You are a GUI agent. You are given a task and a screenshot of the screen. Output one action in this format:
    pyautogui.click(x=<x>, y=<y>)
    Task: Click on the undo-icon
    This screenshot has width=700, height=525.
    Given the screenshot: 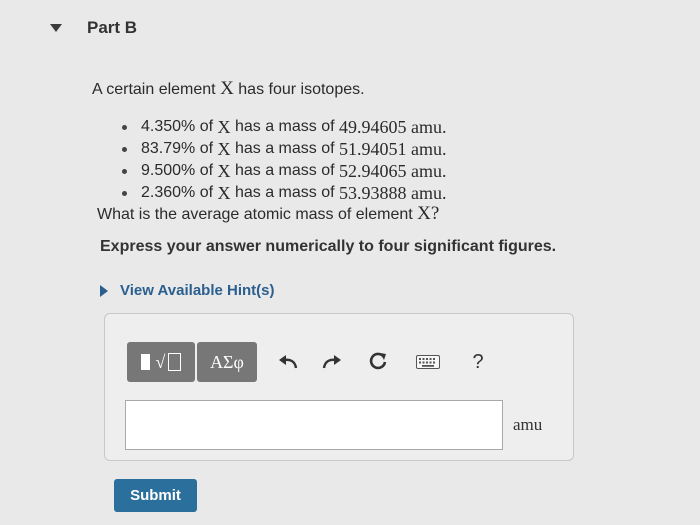 What is the action you would take?
    pyautogui.click(x=288, y=362)
    